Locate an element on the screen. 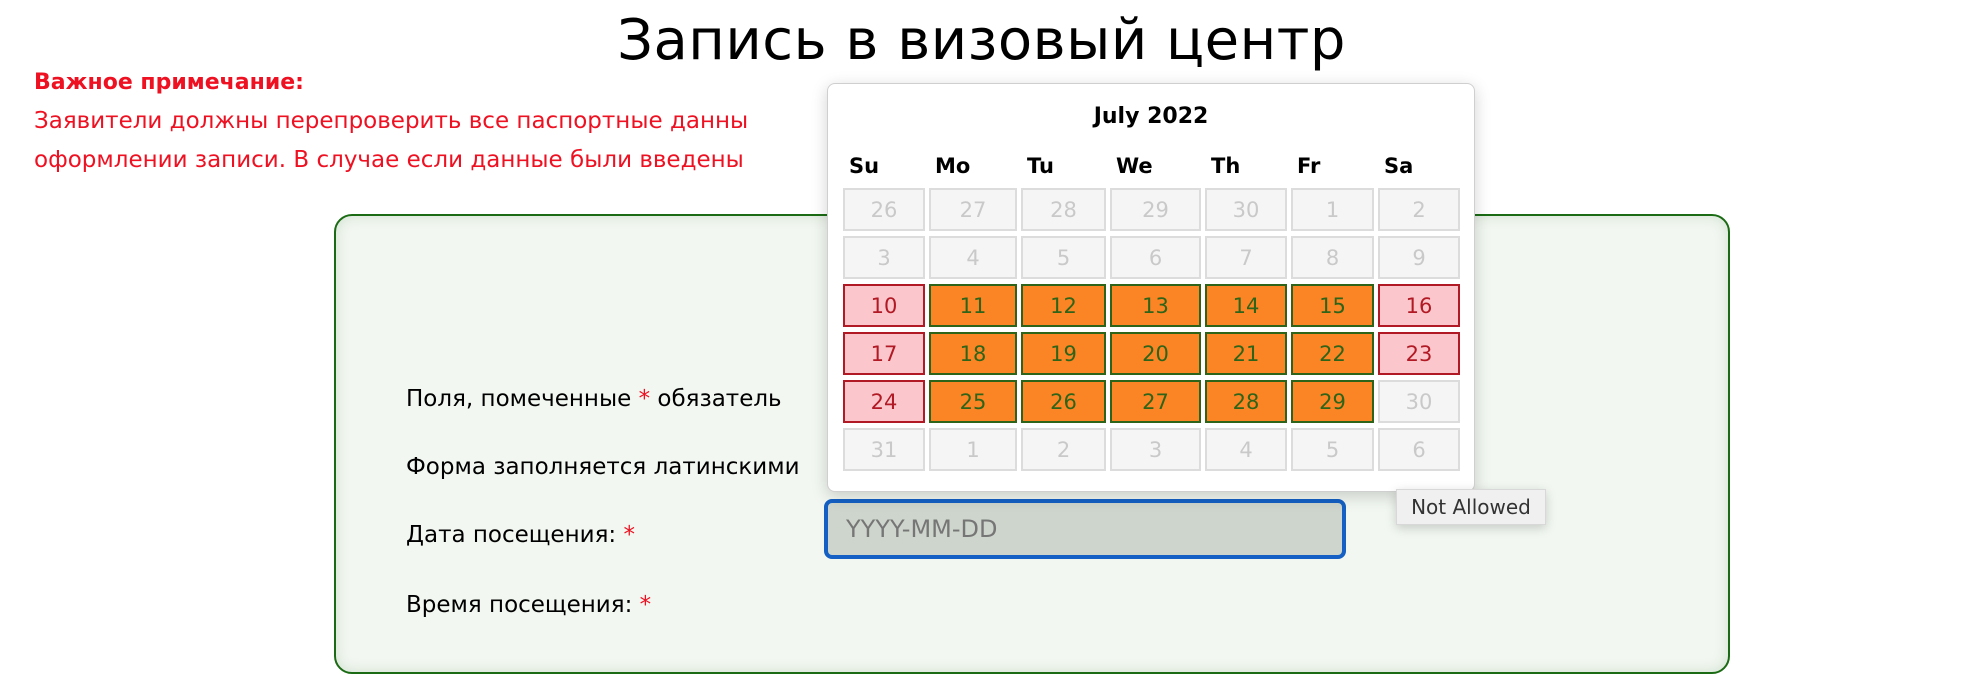 The width and height of the screenshot is (1963, 674). day-cell-available: 20 is located at coordinates (1155, 353).